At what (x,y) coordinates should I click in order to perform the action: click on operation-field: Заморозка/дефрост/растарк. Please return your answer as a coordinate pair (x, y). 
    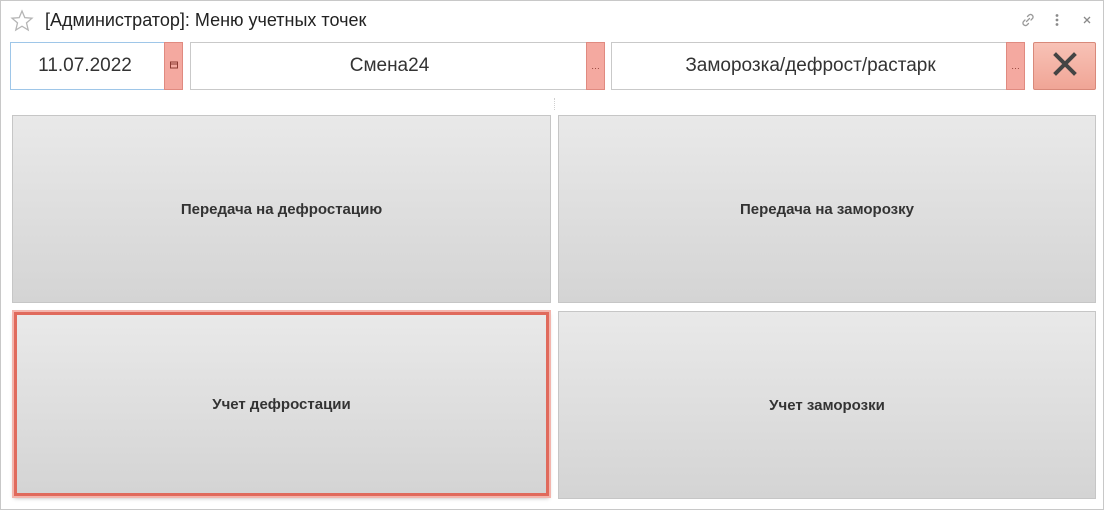
    Looking at the image, I should click on (809, 66).